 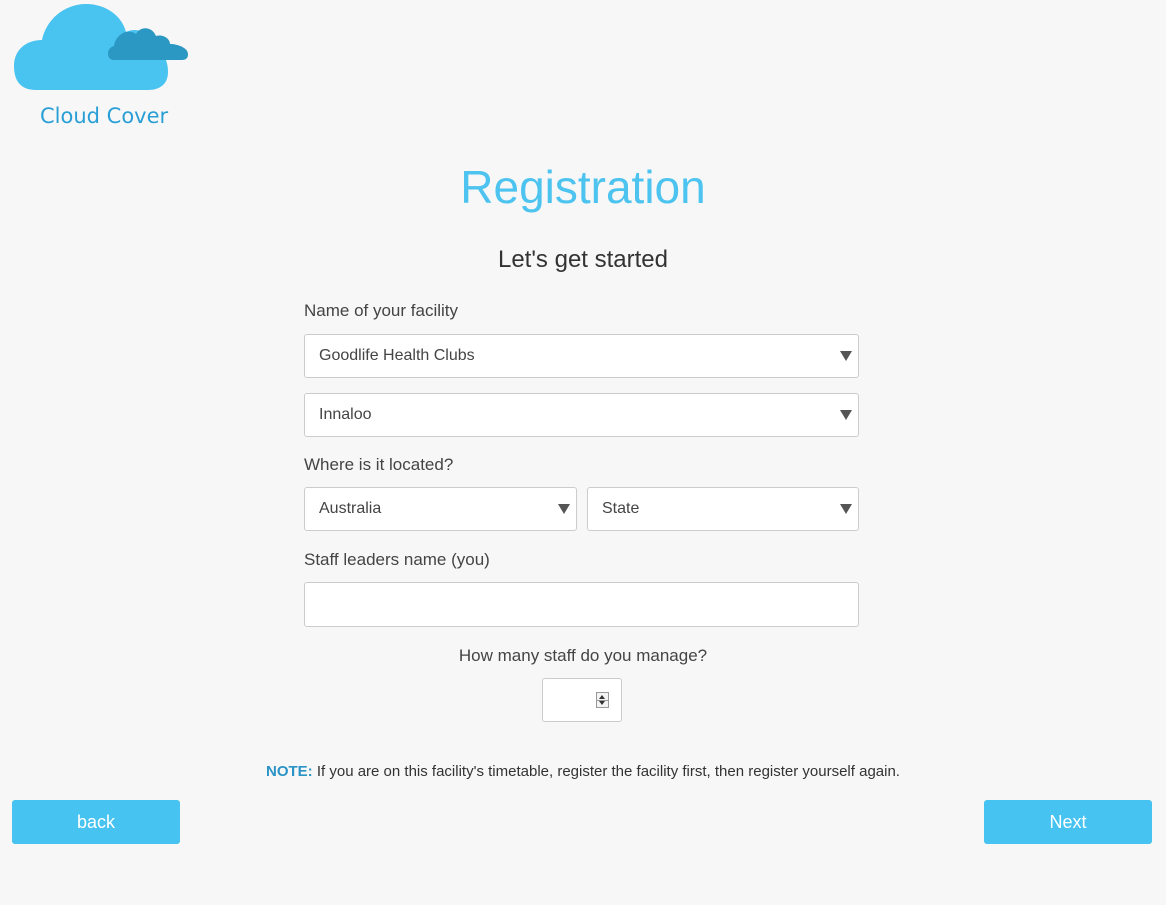 I want to click on page-subtitle: Let's get started, so click(x=582, y=259).